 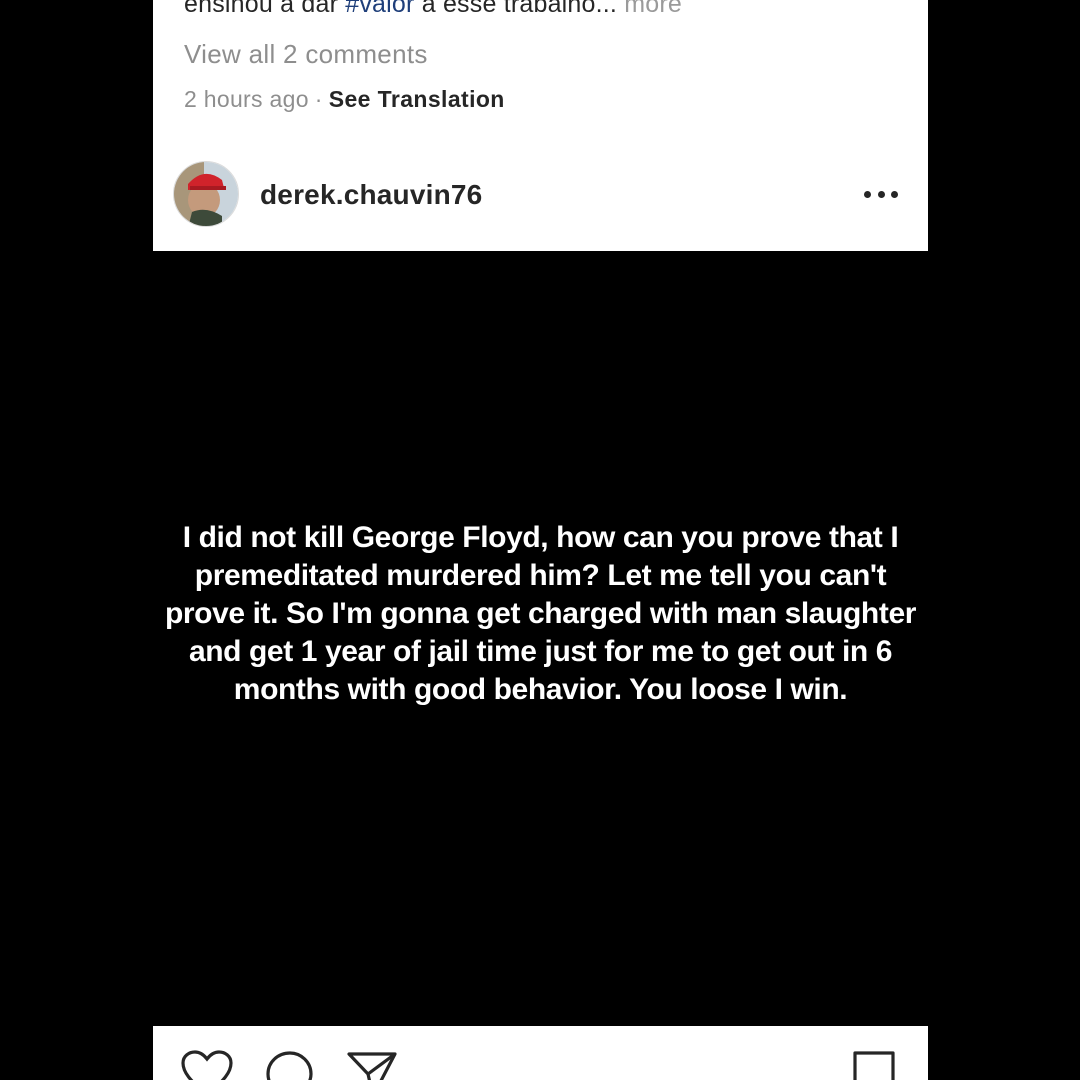 What do you see at coordinates (265, 9) in the screenshot?
I see `caption-text: ensinou a dar` at bounding box center [265, 9].